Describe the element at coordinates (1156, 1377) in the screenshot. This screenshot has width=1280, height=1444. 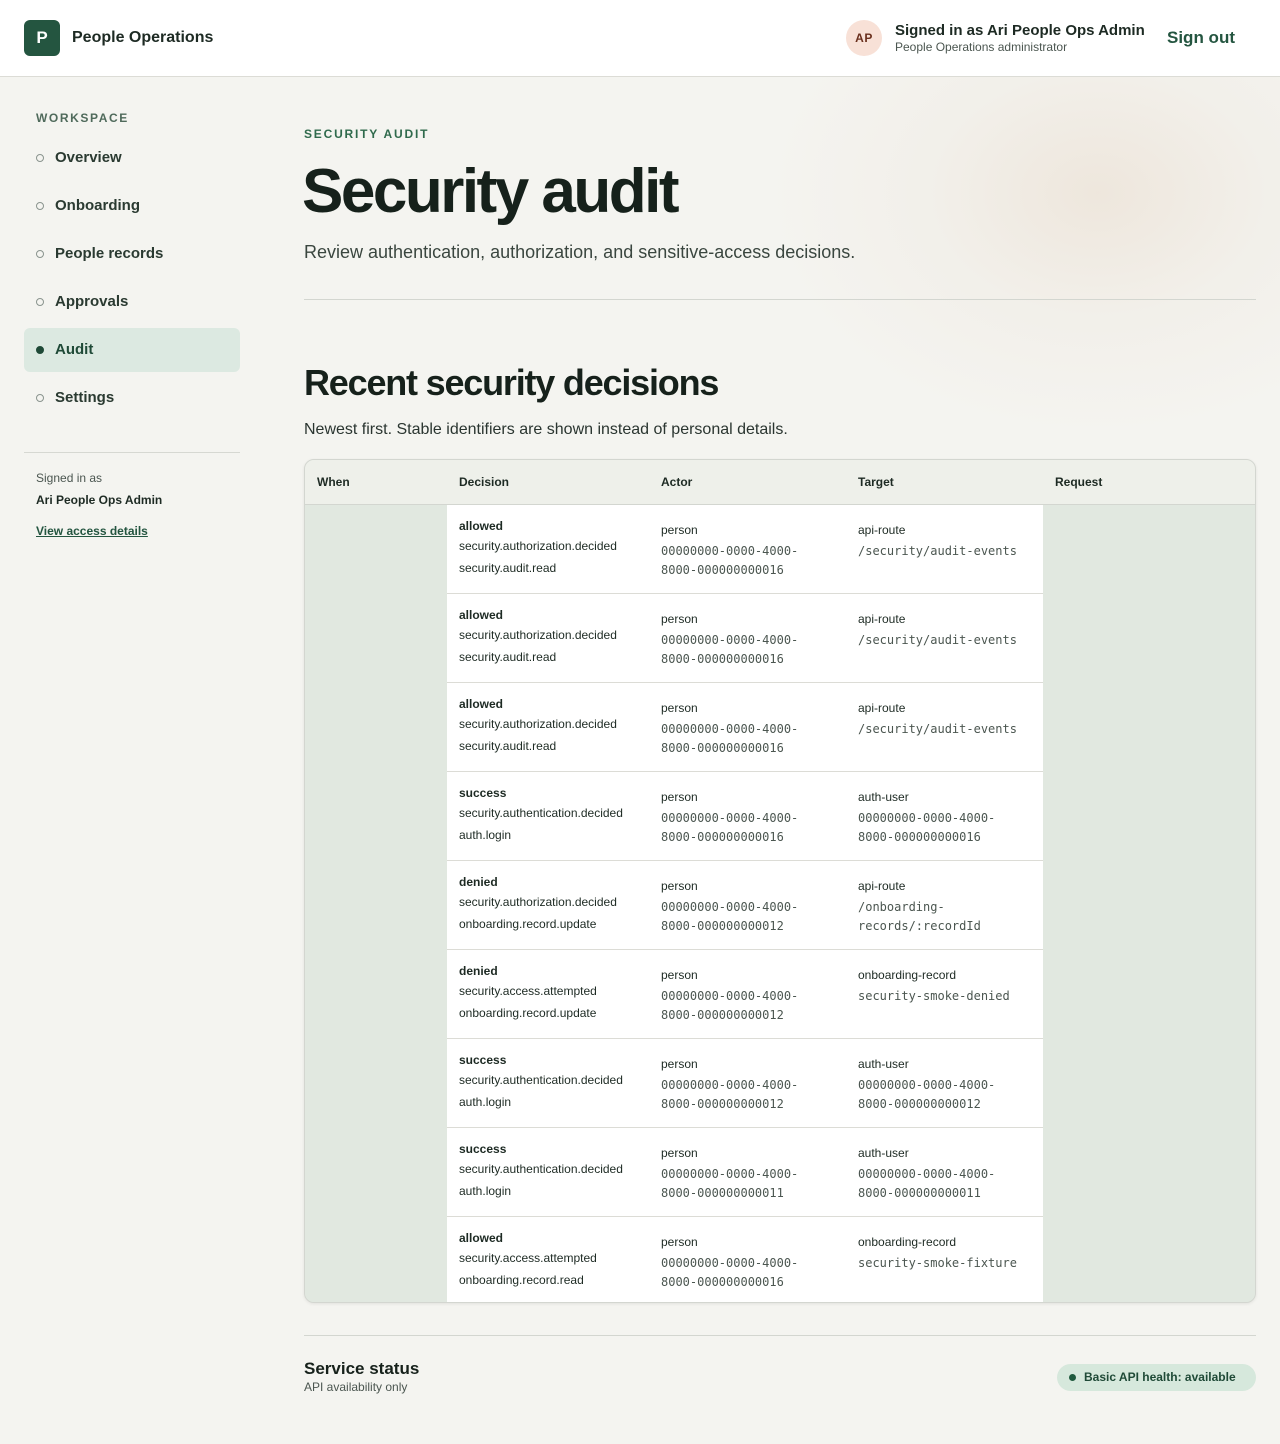
I see `api-health-badge: Basic API health: available` at that location.